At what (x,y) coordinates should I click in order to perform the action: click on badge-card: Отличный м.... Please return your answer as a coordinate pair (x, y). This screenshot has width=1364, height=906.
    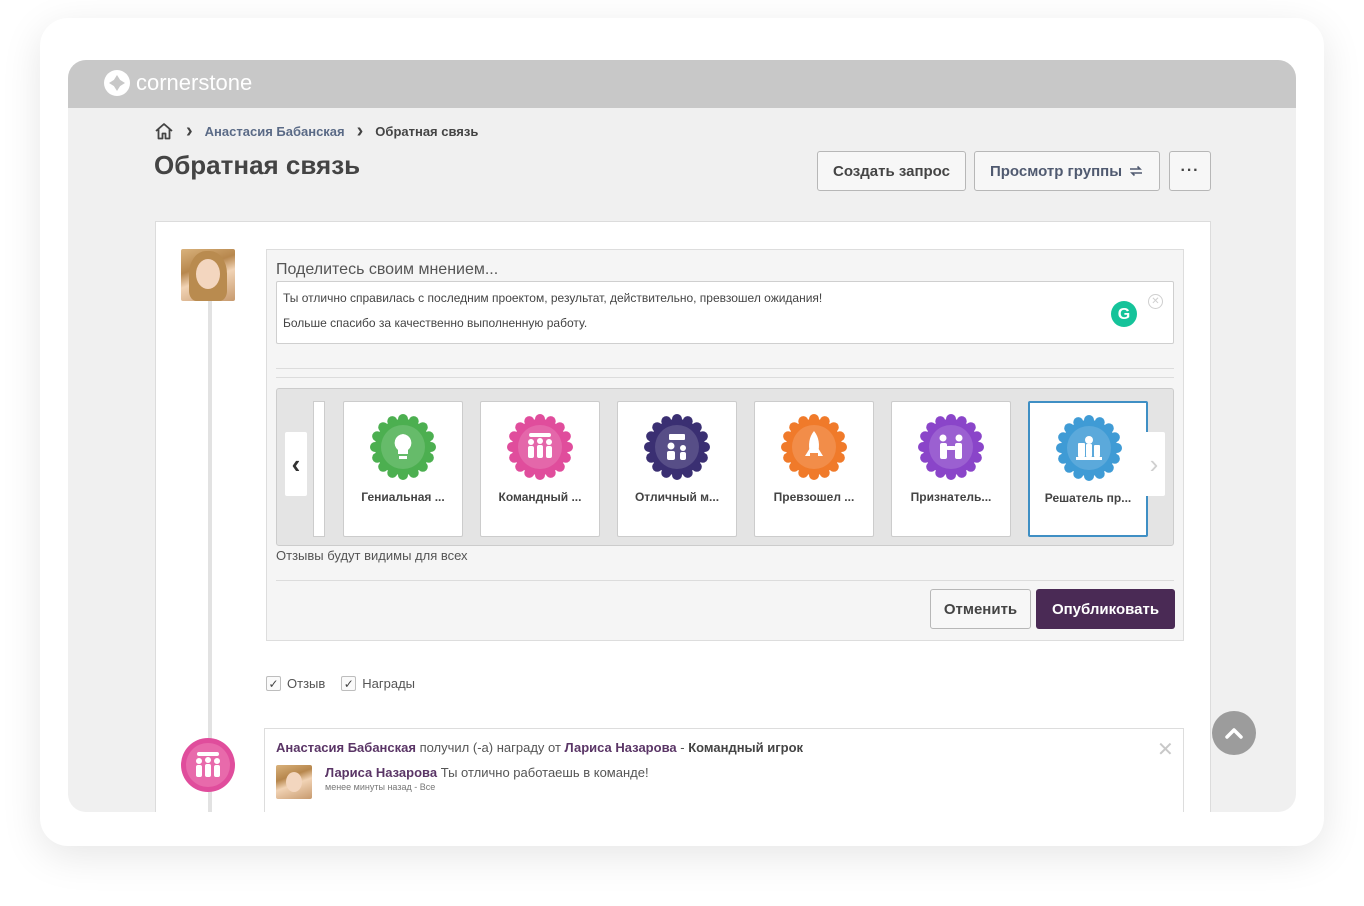
    Looking at the image, I should click on (677, 469).